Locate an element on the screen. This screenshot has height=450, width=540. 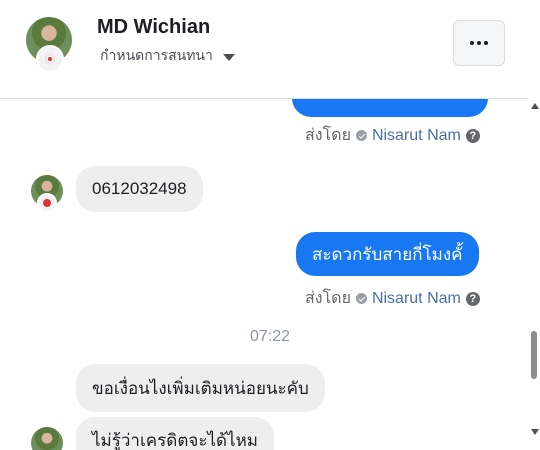
message-text: สะดวกรับสายกี่โมงคั้ is located at coordinates (387, 254).